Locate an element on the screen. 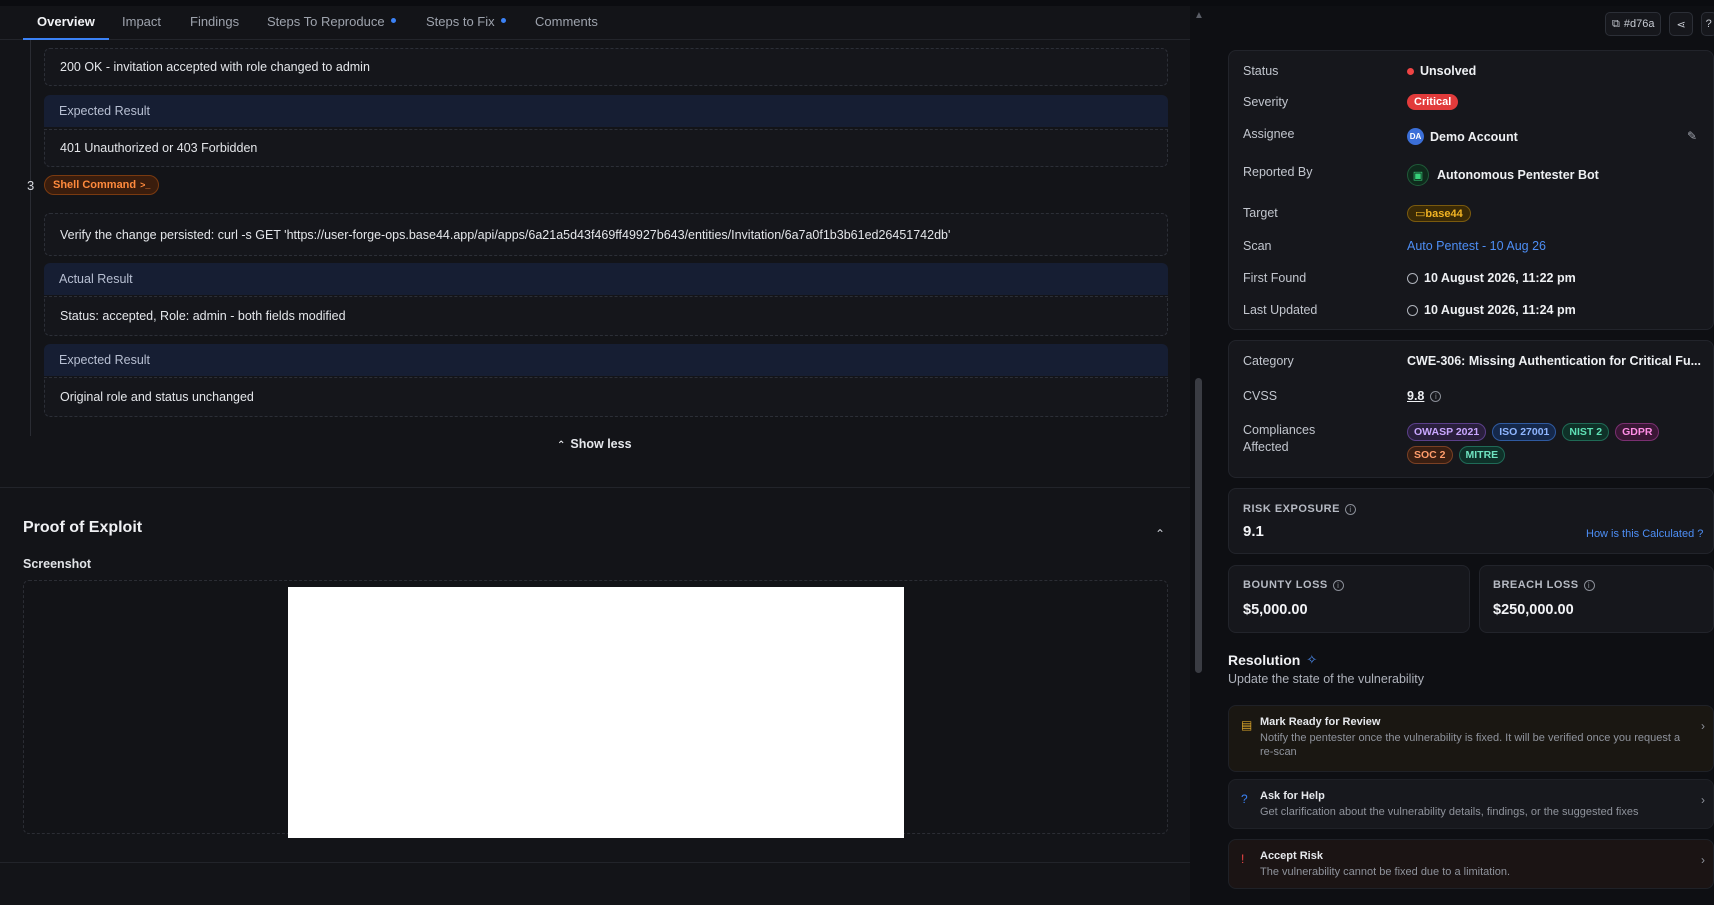 The height and width of the screenshot is (905, 1714). step-number: 3 is located at coordinates (31, 185).